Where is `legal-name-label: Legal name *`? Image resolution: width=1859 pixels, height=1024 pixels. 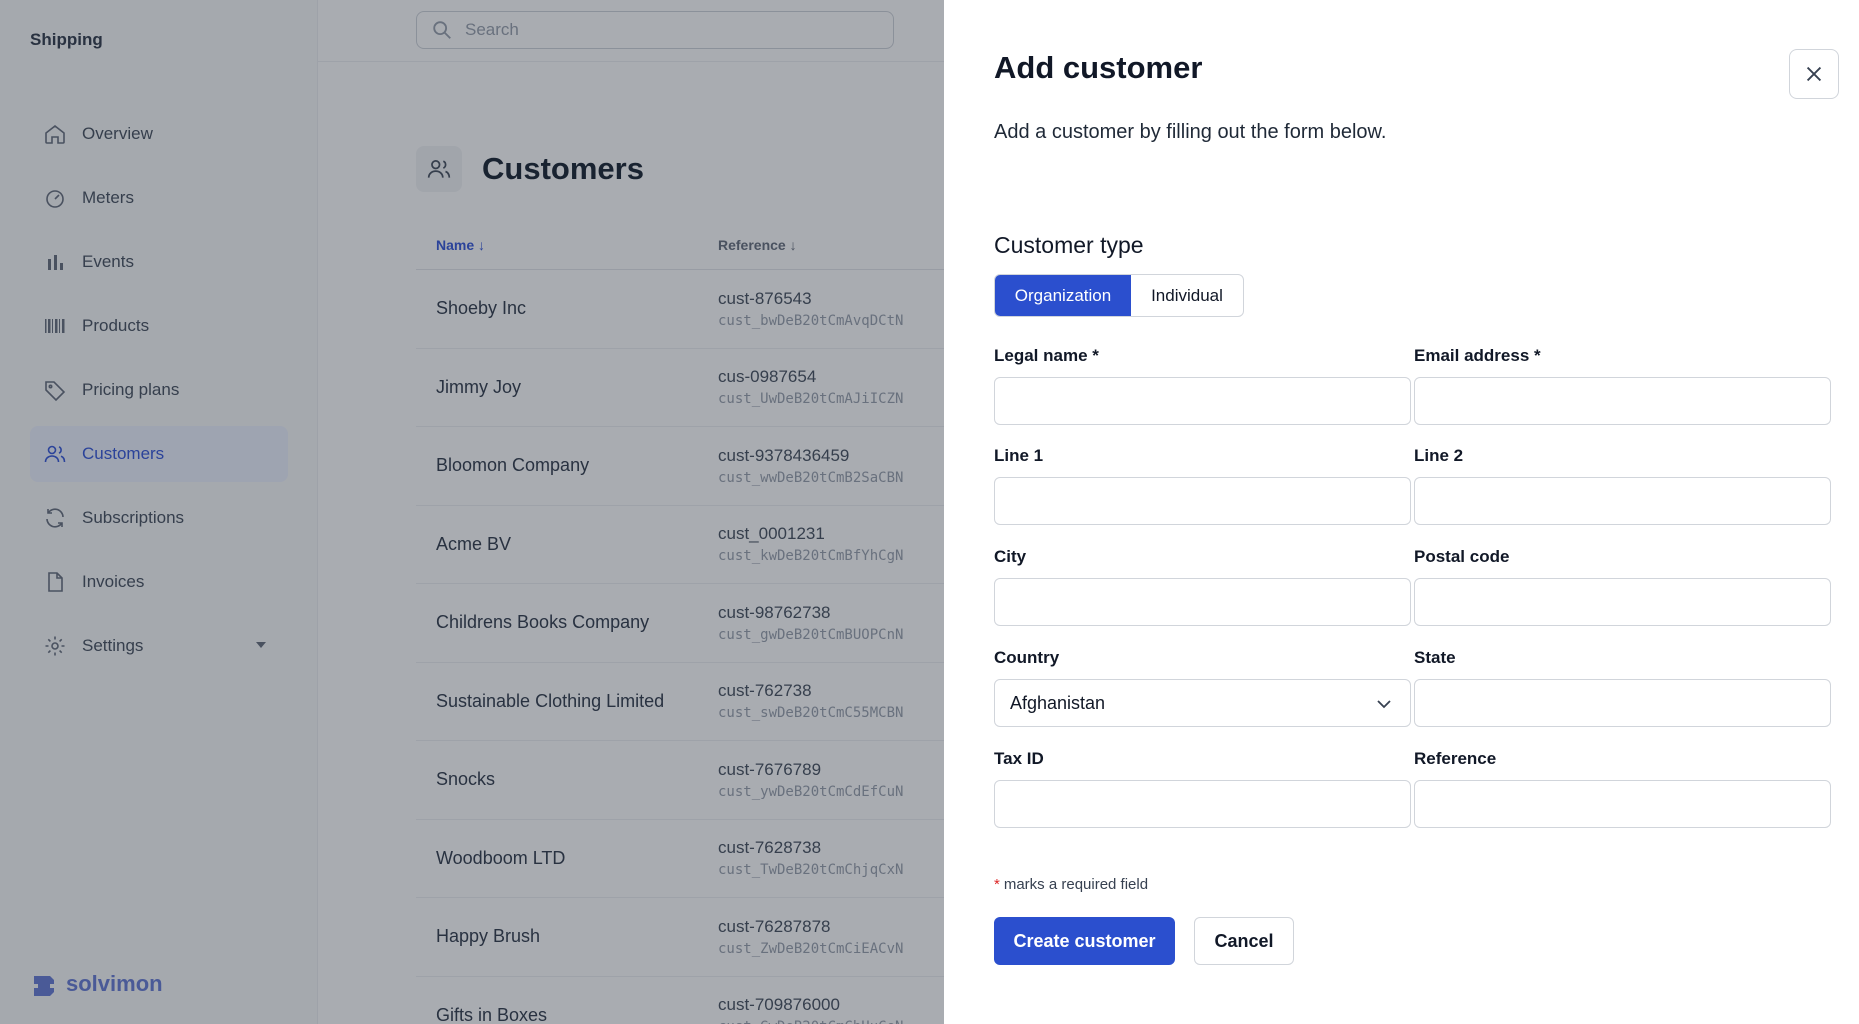 legal-name-label: Legal name * is located at coordinates (1046, 355).